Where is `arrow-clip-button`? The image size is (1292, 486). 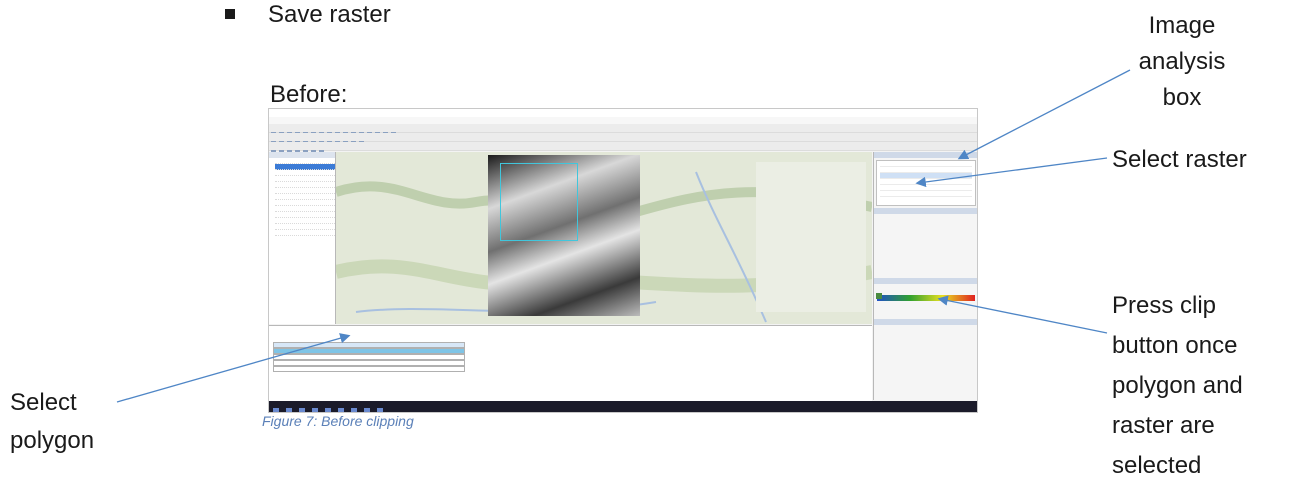
arrow-clip-button is located at coordinates (1022, 314).